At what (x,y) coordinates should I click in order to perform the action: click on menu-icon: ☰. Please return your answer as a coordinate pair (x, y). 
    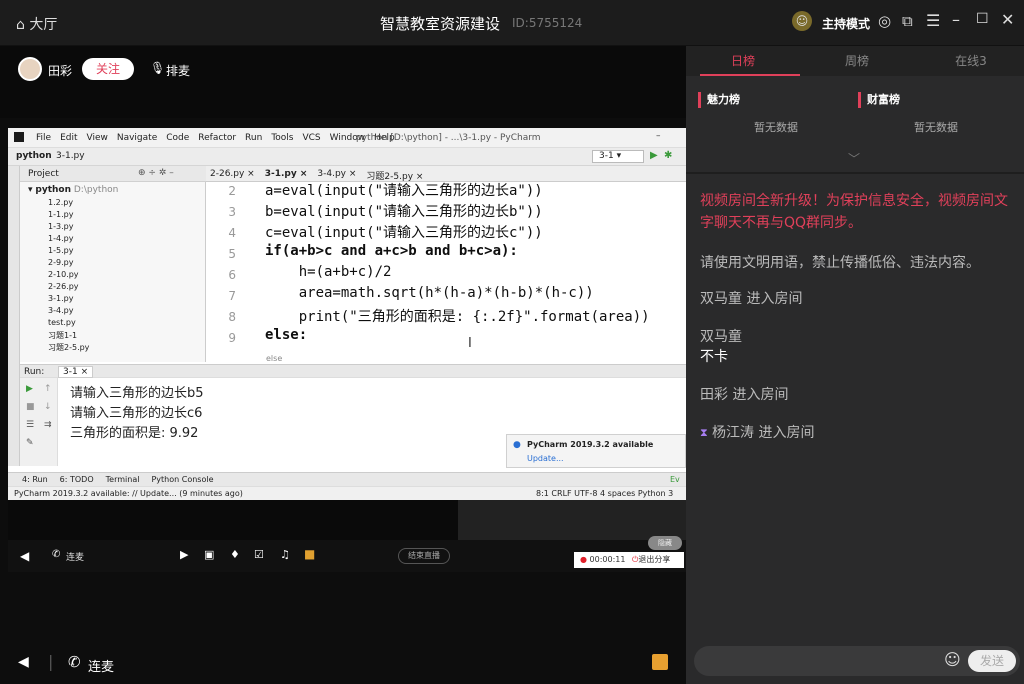
    Looking at the image, I should click on (933, 20).